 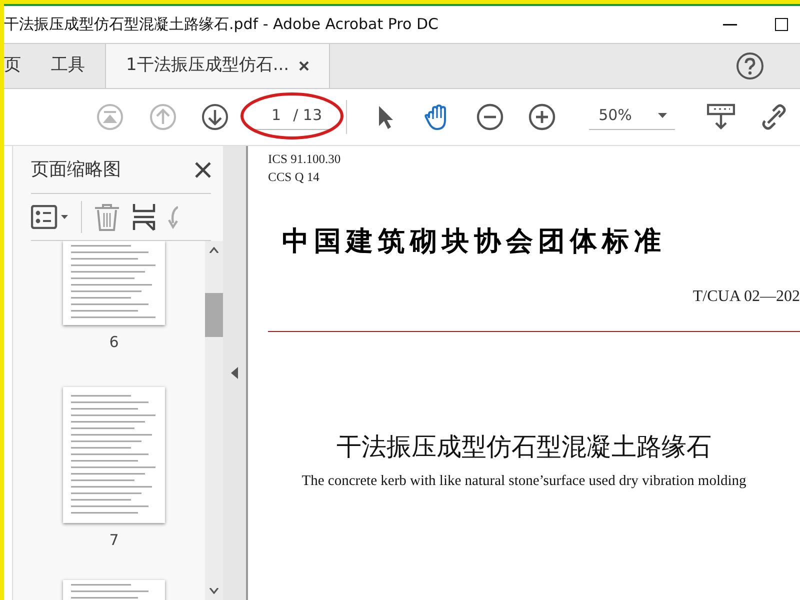 What do you see at coordinates (144, 217) in the screenshot?
I see `extract-pages-icon` at bounding box center [144, 217].